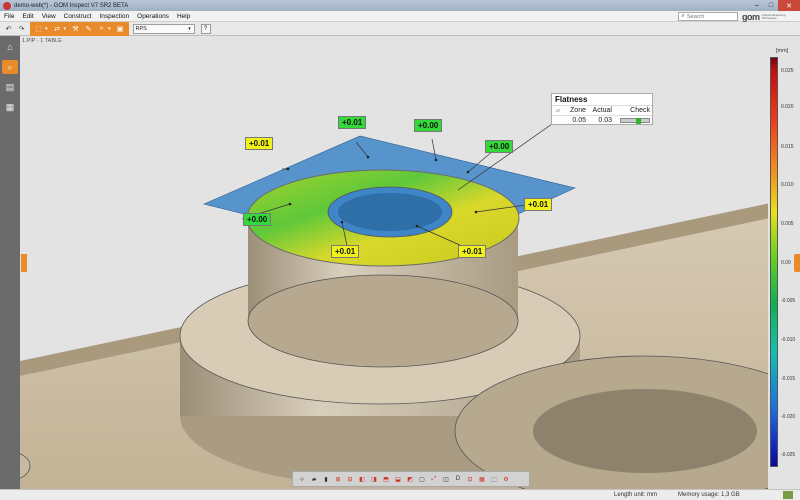 The height and width of the screenshot is (500, 800). I want to click on logo-tagline-2: Techniques, so click(769, 18).